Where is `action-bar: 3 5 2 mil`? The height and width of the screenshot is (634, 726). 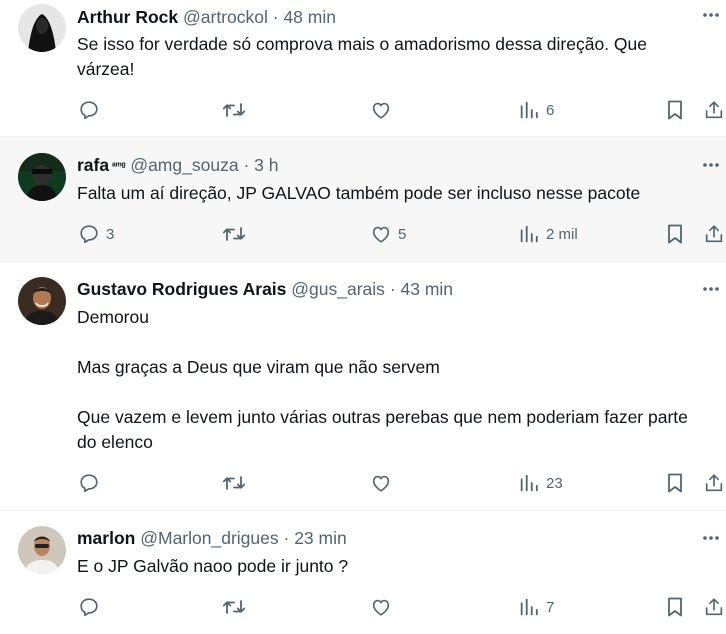
action-bar: 3 5 2 mil is located at coordinates (363, 234).